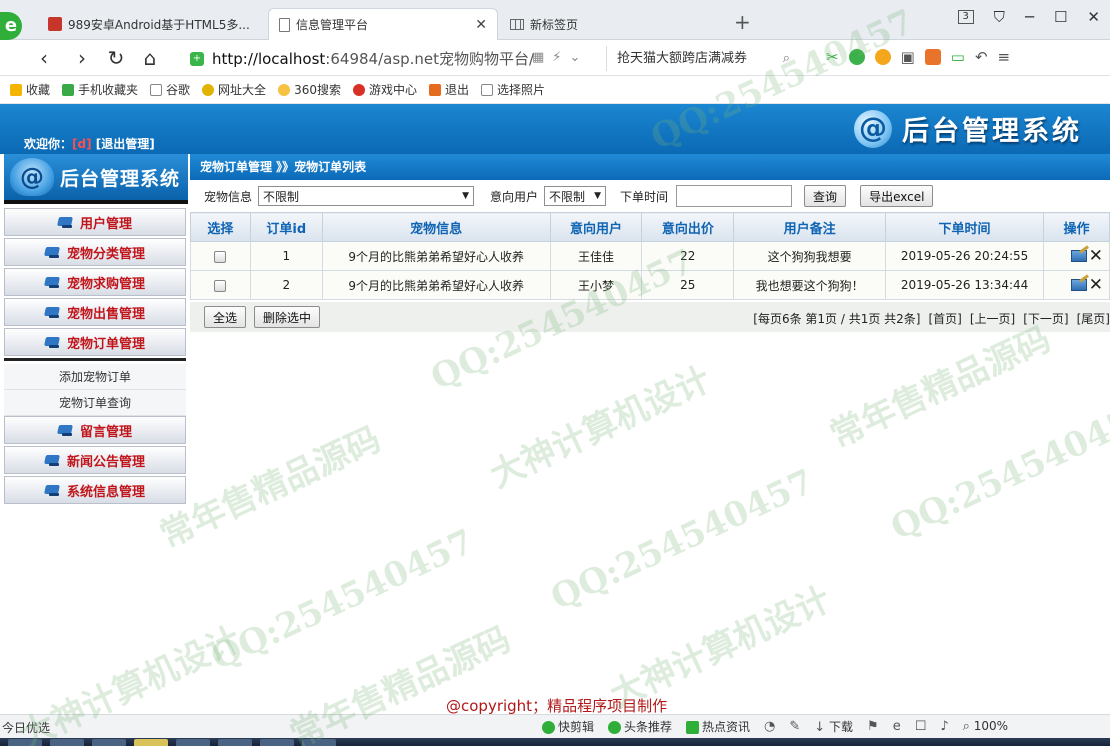 This screenshot has width=1110, height=746. I want to click on order-time-input, so click(734, 196).